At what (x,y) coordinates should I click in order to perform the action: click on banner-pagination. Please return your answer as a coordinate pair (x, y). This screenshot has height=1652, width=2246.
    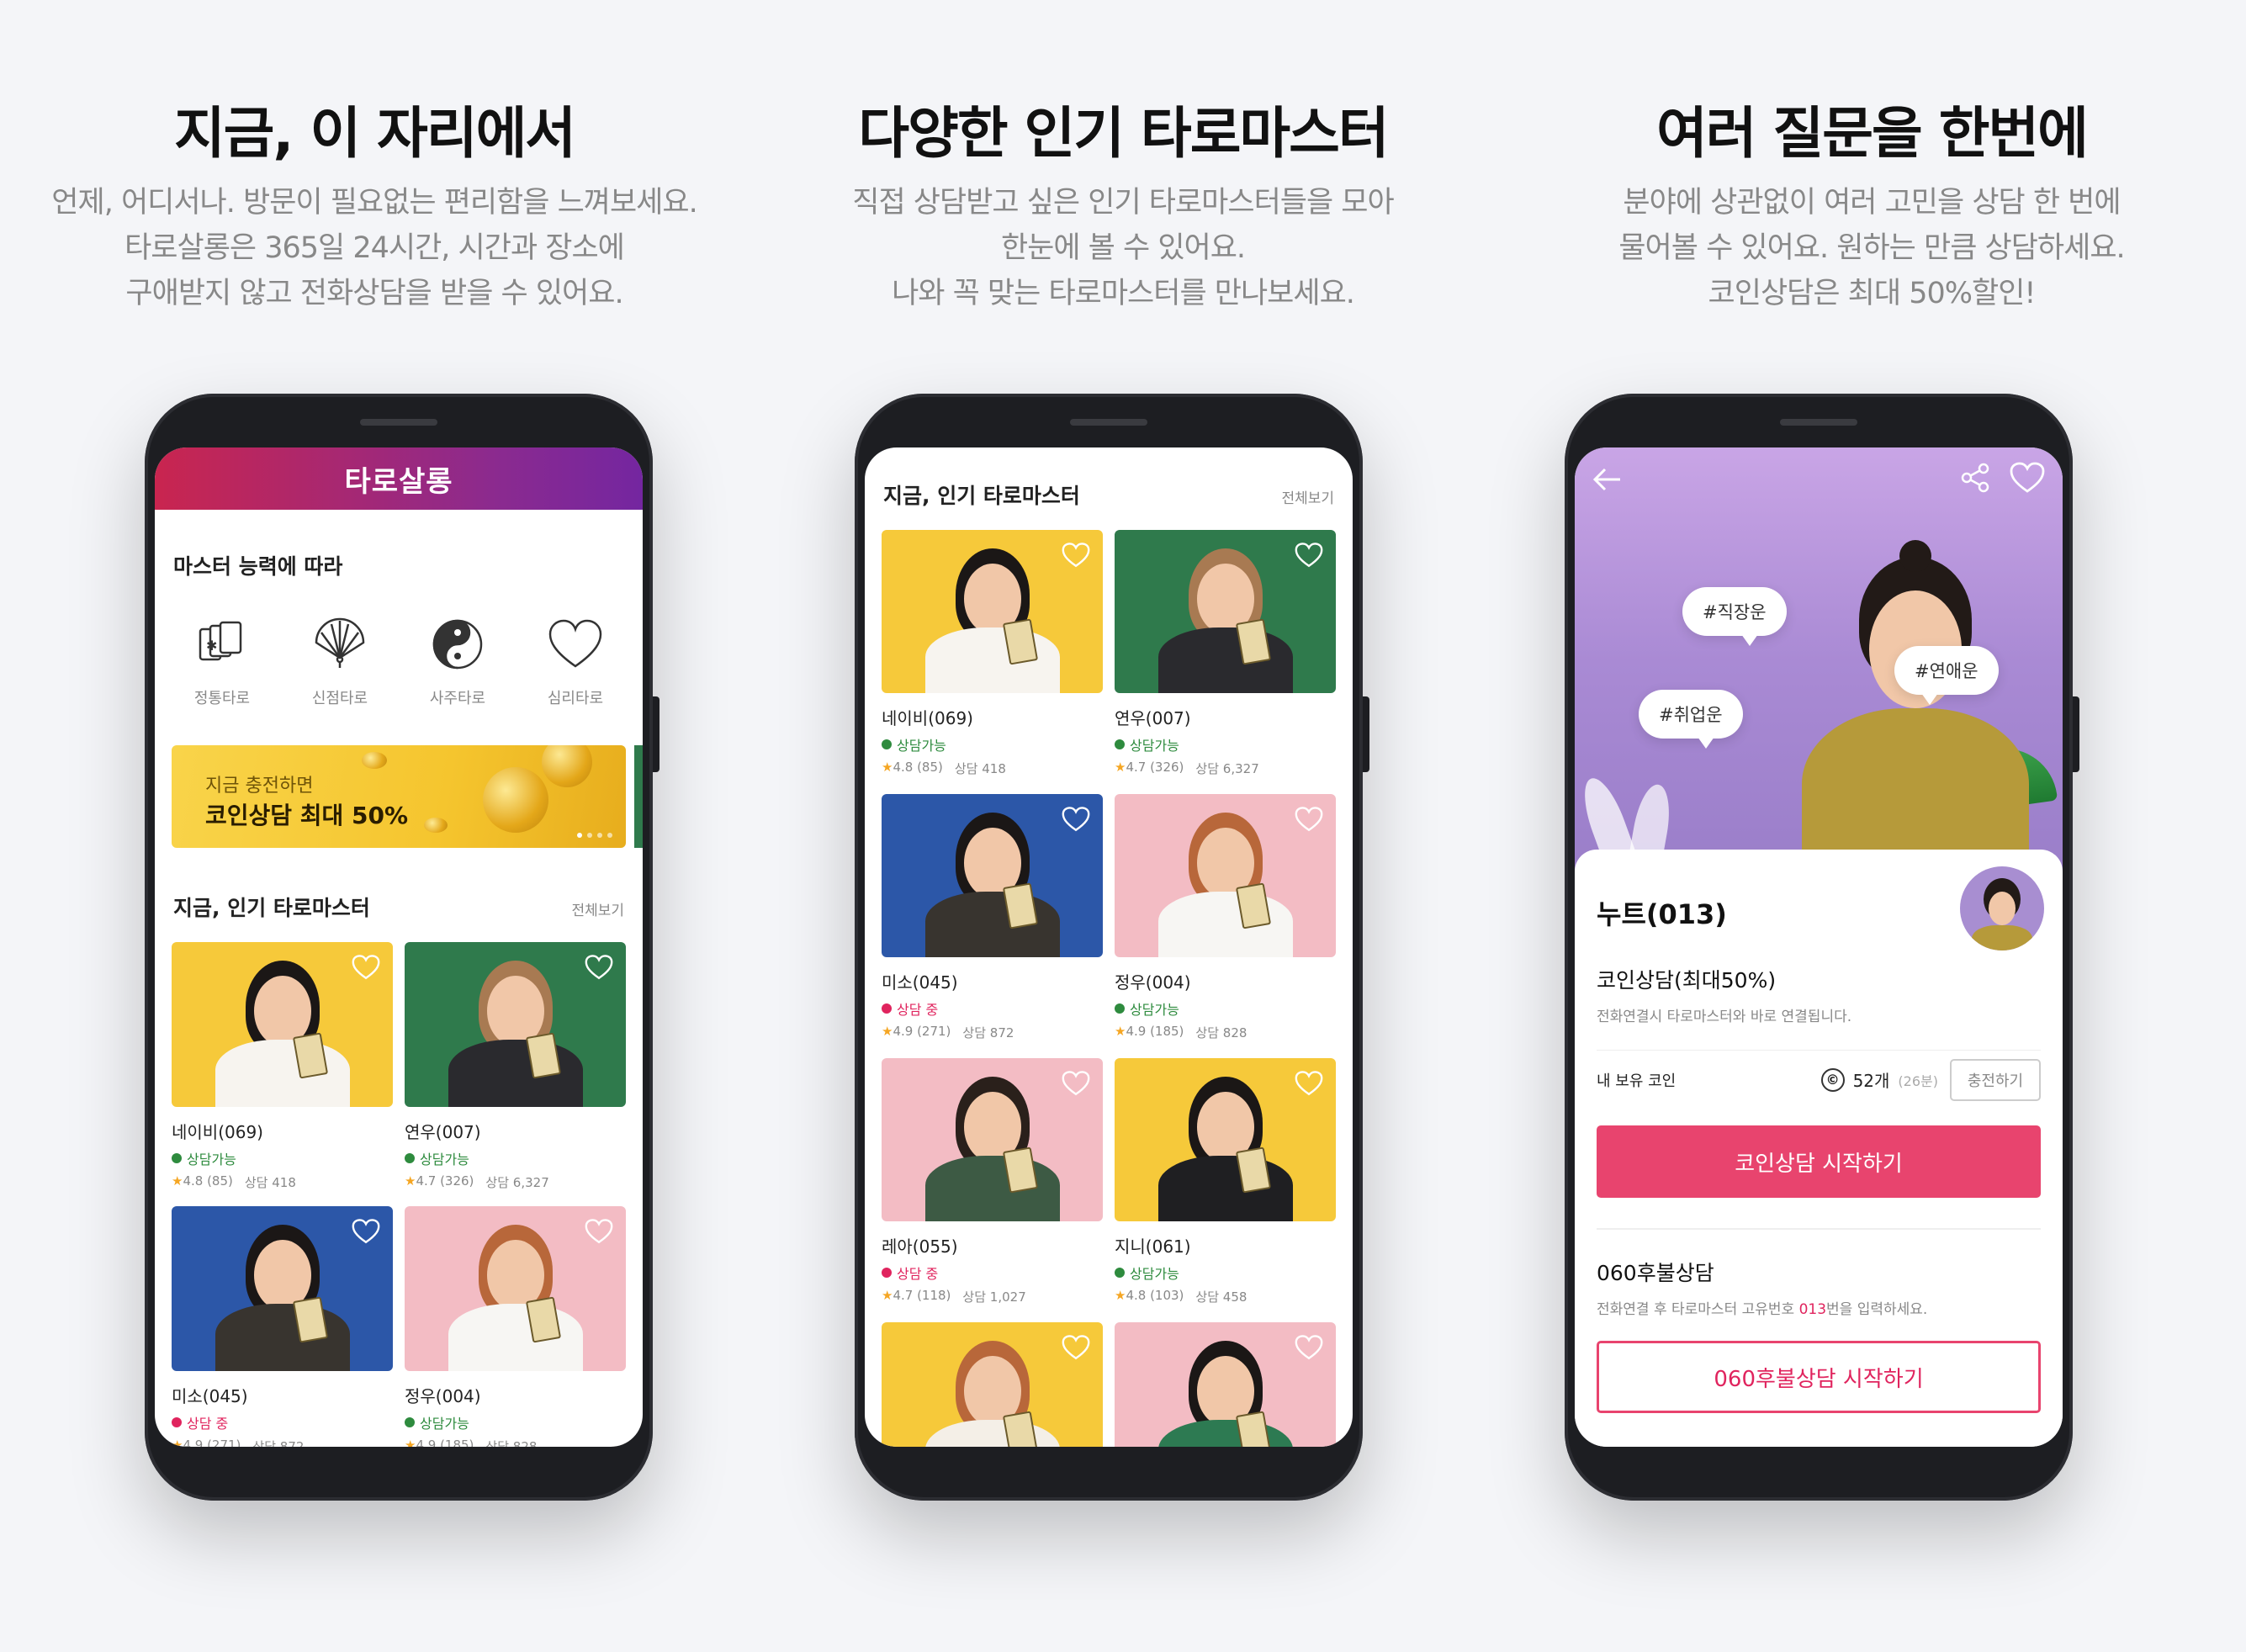
    Looking at the image, I should click on (594, 836).